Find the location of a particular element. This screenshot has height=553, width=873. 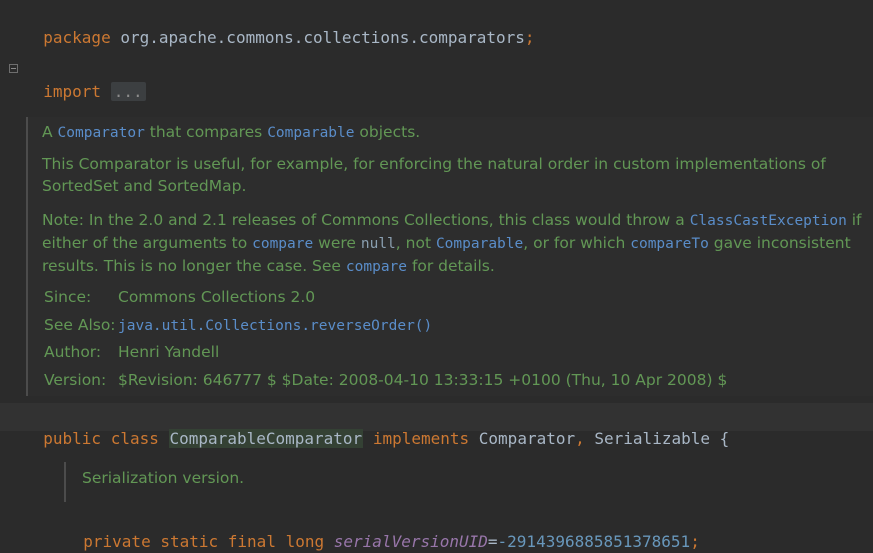

compare-link-2: compare is located at coordinates (376, 267).